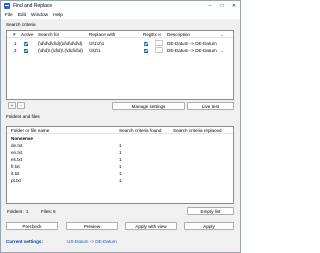  I want to click on col-regex: RegEx, so click(150, 34).